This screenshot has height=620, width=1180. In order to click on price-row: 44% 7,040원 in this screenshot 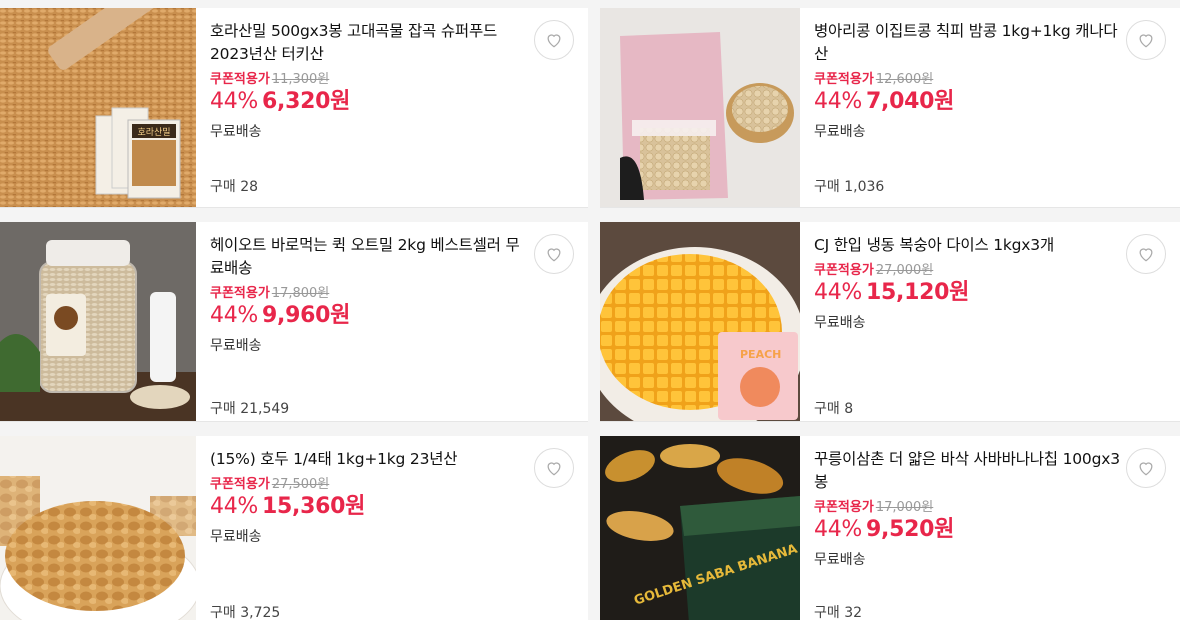, I will do `click(990, 102)`.